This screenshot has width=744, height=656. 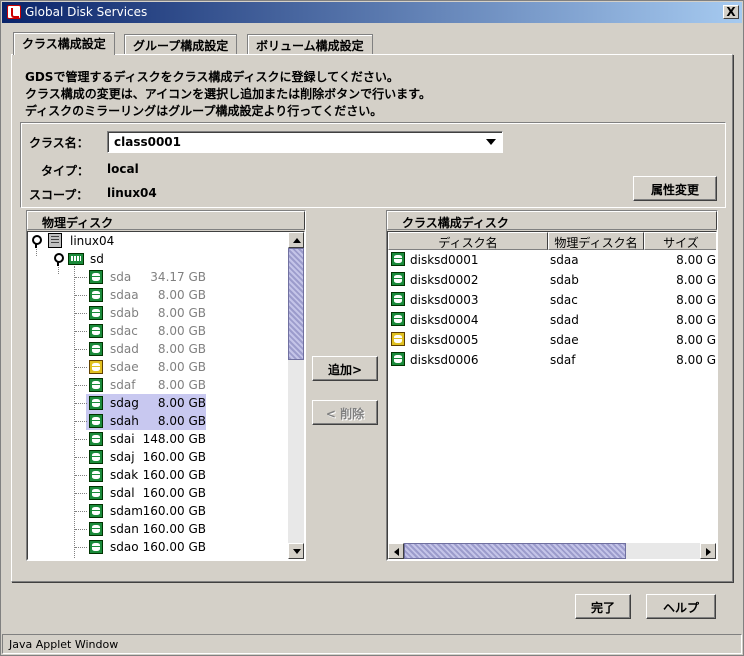 I want to click on disk-name-cell: disksd0004, so click(x=444, y=320).